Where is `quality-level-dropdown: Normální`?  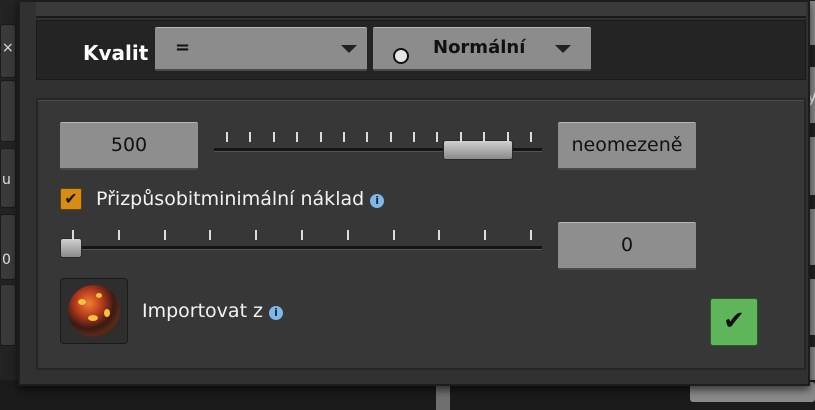 quality-level-dropdown: Normální is located at coordinates (482, 49).